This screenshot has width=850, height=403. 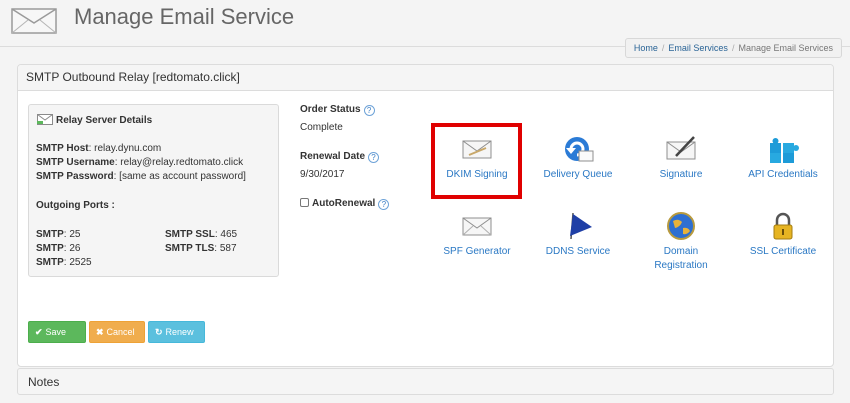 I want to click on panel-title: SMTP Outbound Relay [redtomato.click], so click(x=425, y=78).